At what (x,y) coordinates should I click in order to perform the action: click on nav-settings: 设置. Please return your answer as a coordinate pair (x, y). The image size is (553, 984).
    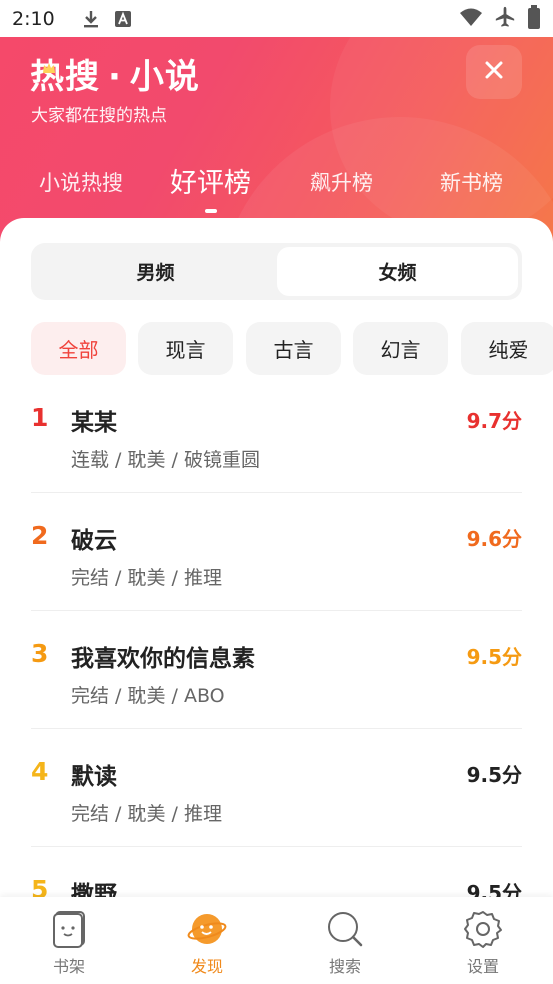
    Looking at the image, I should click on (483, 940).